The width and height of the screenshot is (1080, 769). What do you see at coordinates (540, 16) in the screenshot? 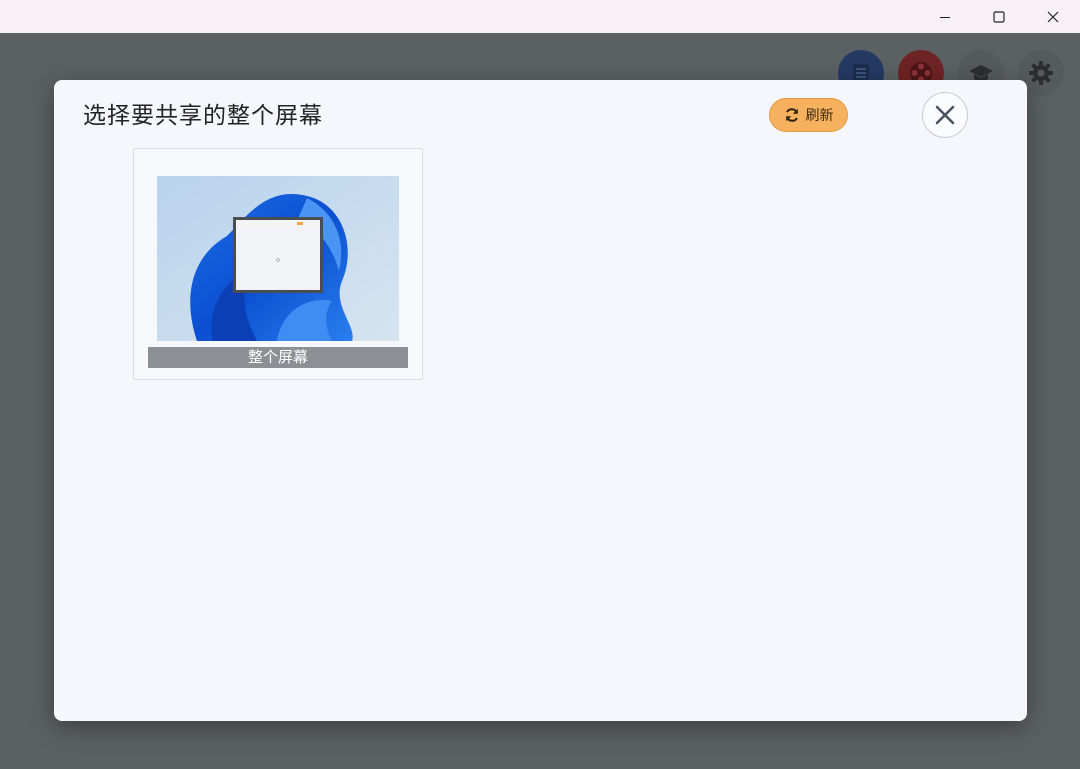
I see `window-titlebar` at bounding box center [540, 16].